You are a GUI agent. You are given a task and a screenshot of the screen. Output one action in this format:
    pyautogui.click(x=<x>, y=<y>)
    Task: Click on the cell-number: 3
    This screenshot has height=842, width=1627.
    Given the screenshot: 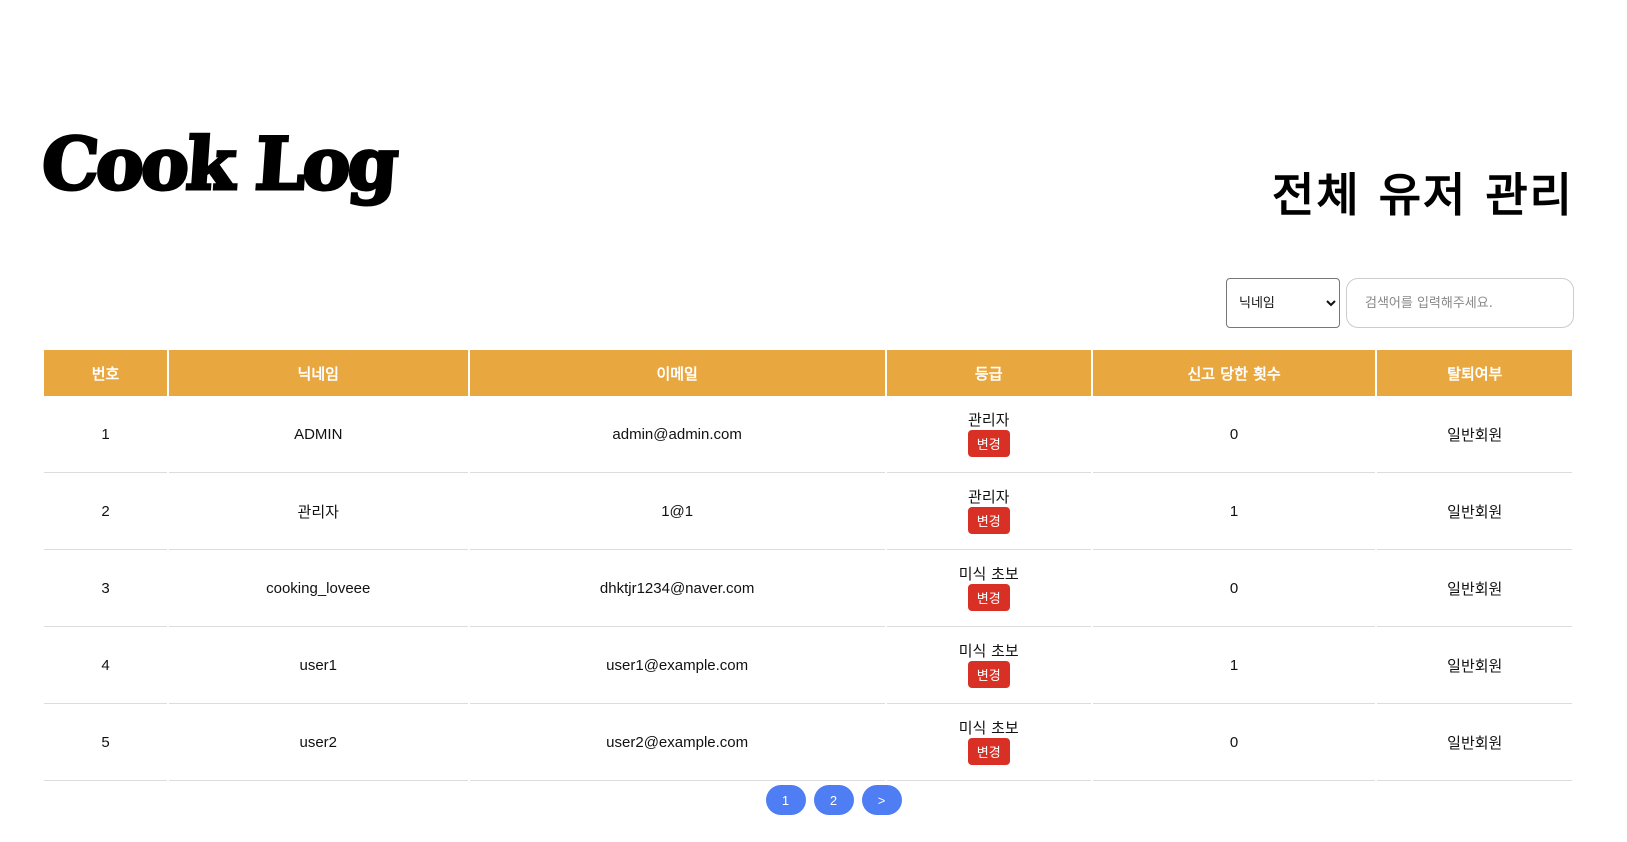 What is the action you would take?
    pyautogui.click(x=105, y=588)
    